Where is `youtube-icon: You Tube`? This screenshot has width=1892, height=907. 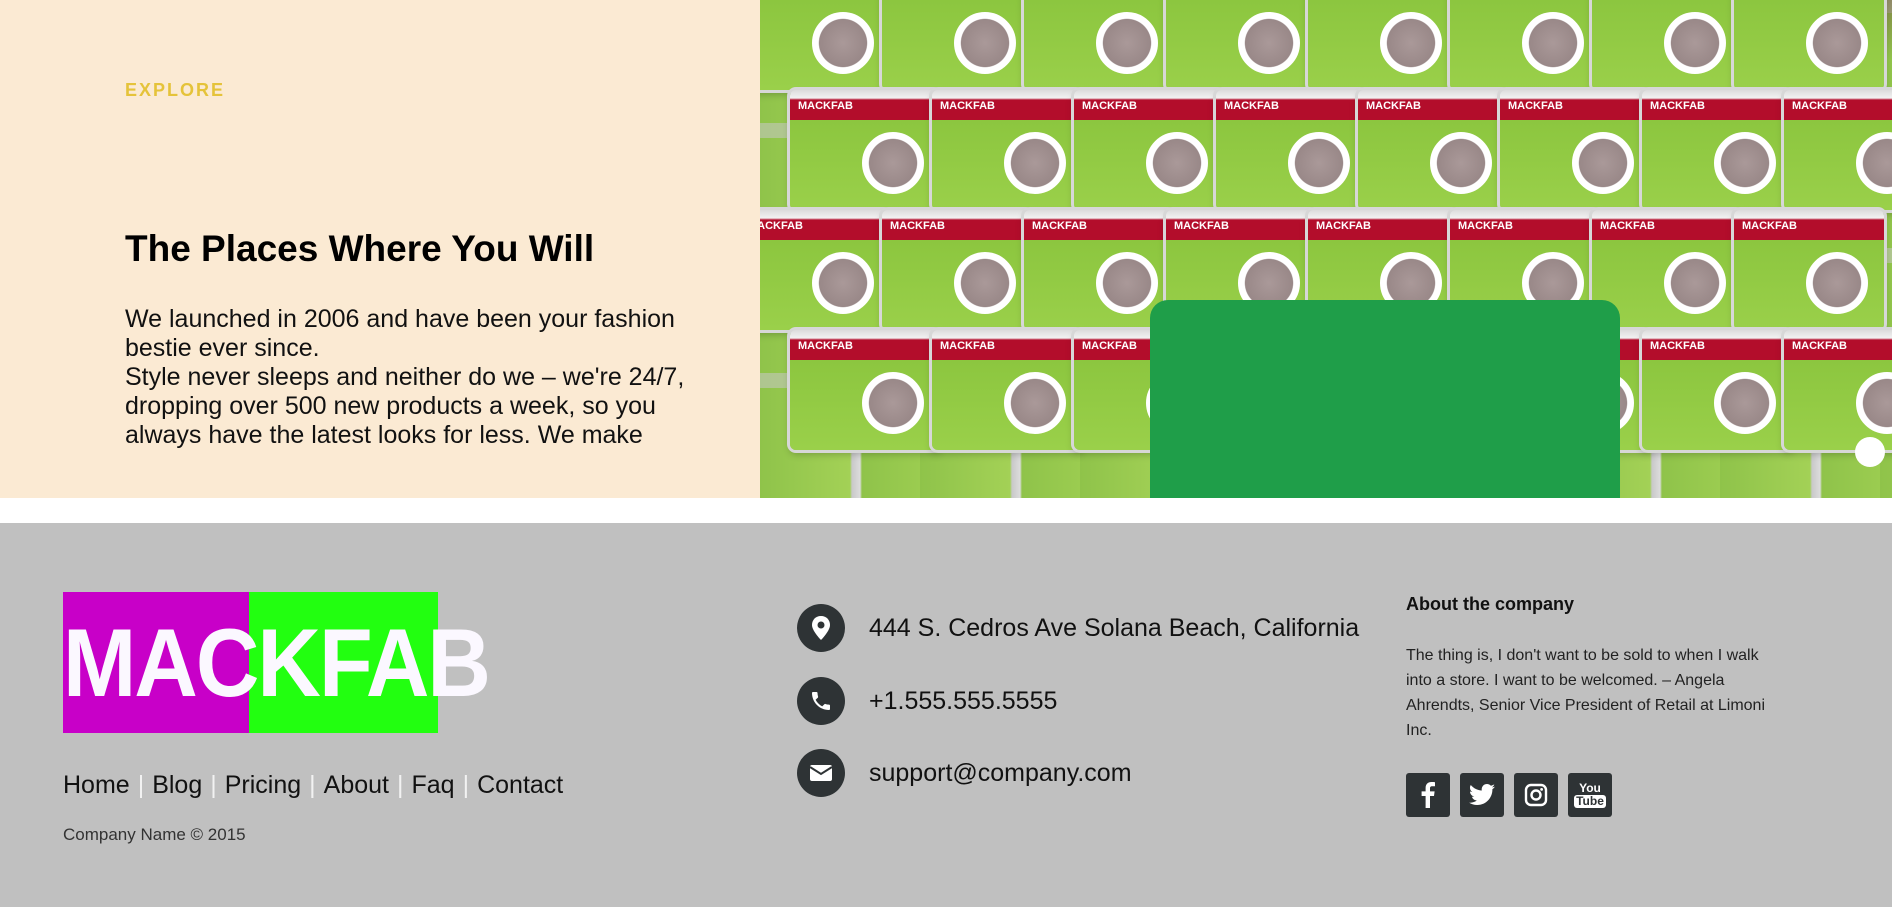 youtube-icon: You Tube is located at coordinates (1590, 794).